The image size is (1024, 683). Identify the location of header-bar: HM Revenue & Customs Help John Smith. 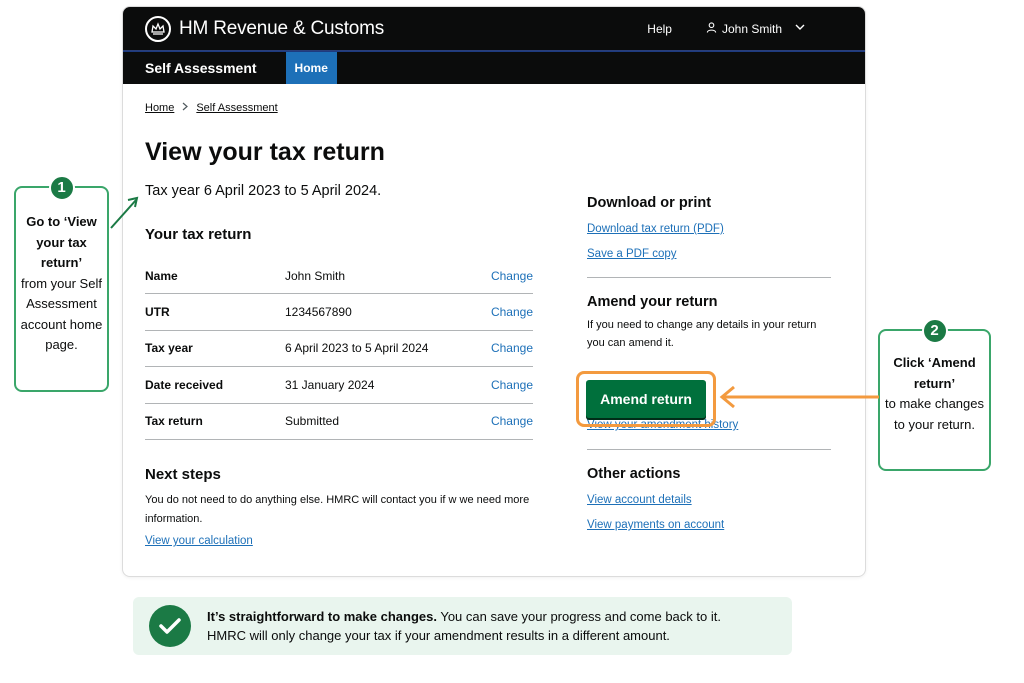
(494, 29).